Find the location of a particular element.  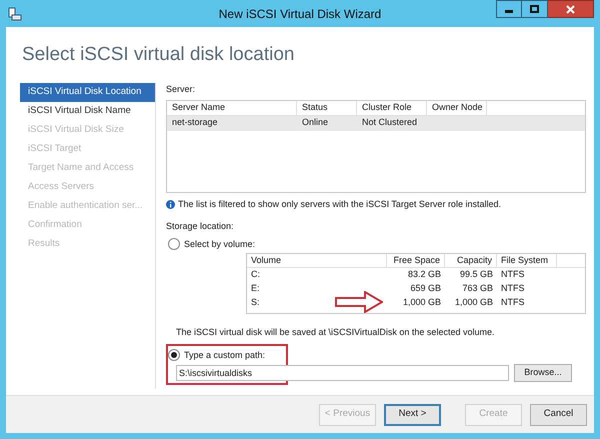

wizard-step: iSCSI Virtual Disk Location is located at coordinates (87, 92).